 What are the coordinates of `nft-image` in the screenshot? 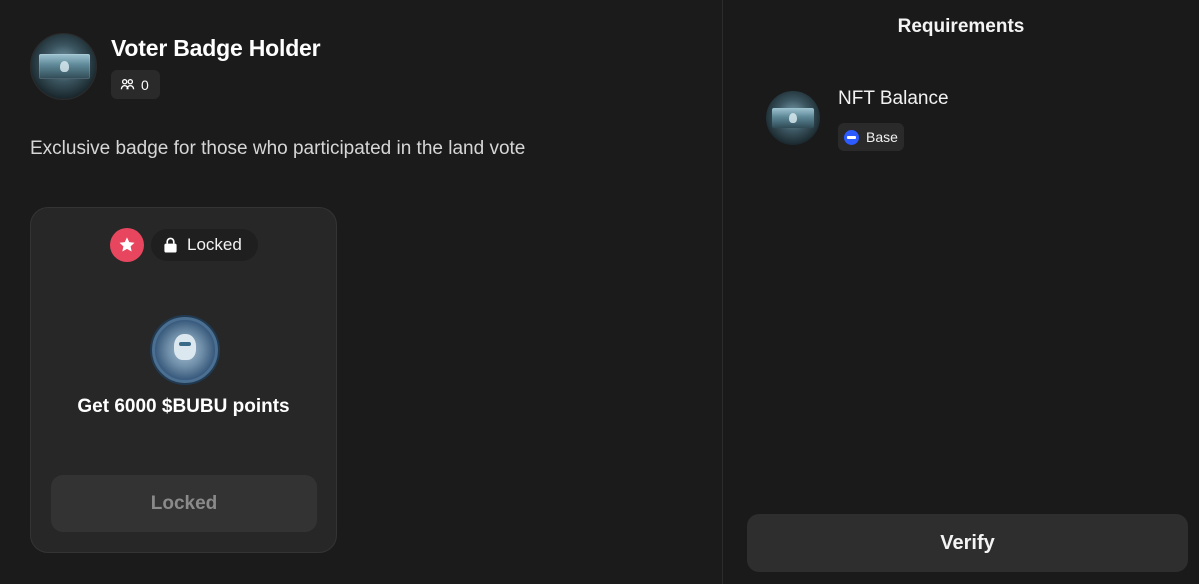 It's located at (793, 118).